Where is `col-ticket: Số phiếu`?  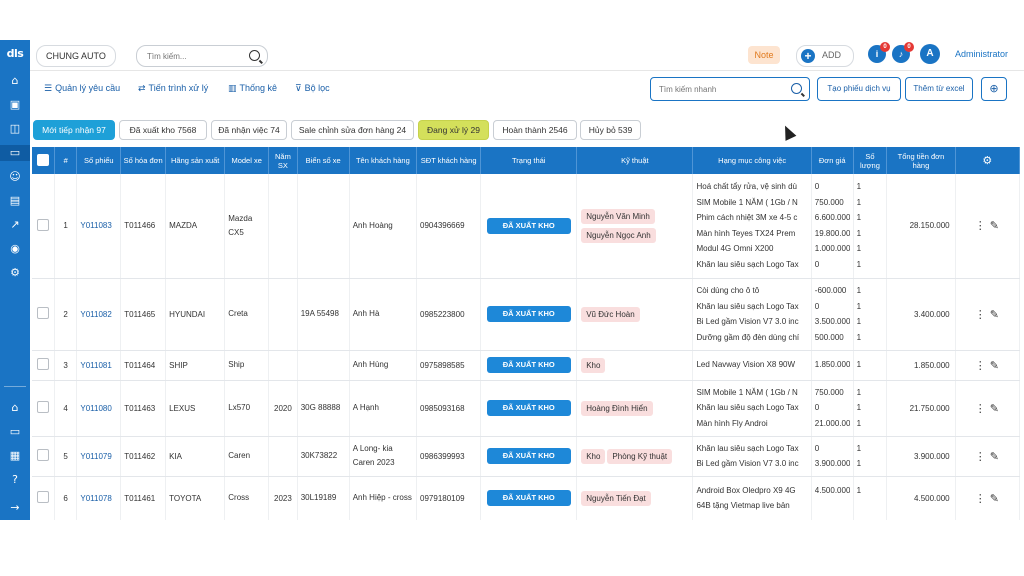 col-ticket: Số phiếu is located at coordinates (99, 160).